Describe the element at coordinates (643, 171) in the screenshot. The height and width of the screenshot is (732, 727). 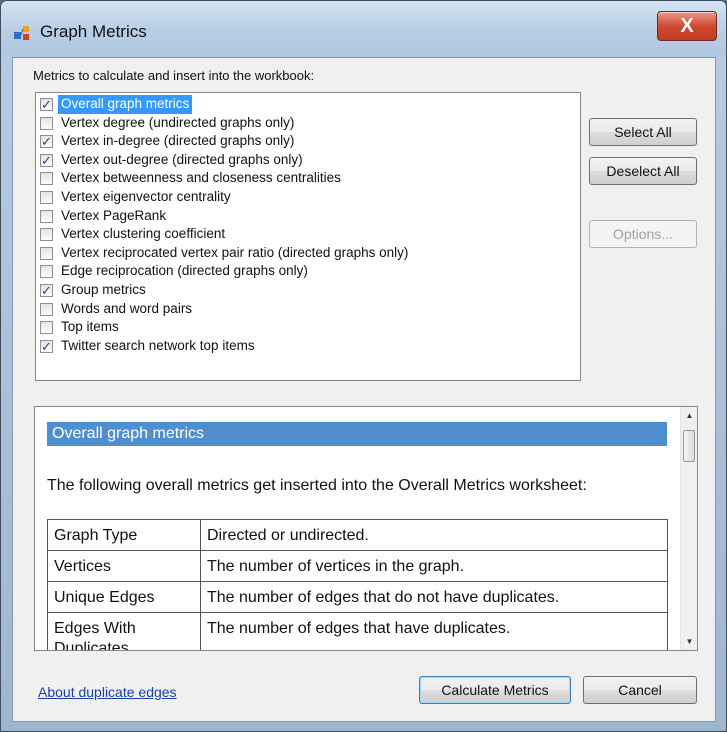
I see `deselect-all-button: Deselect All` at that location.